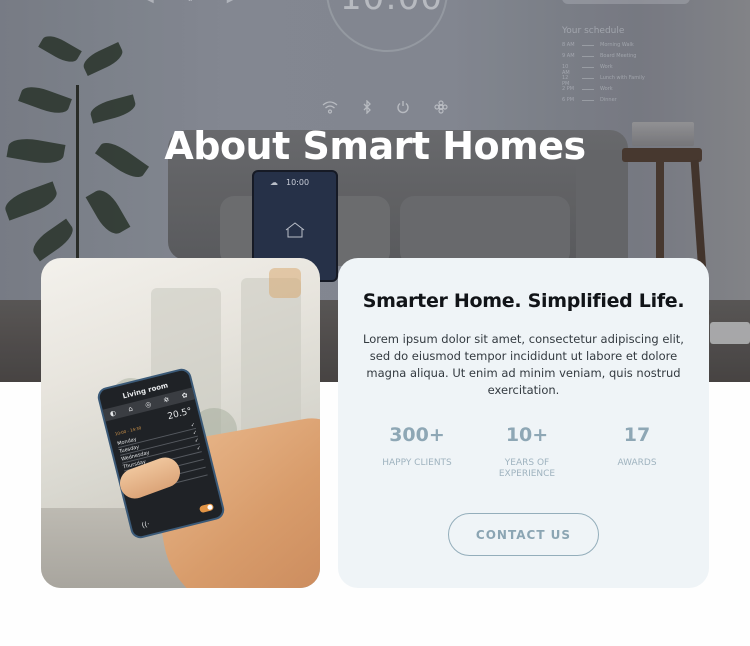 The height and width of the screenshot is (646, 750). I want to click on section-title: Smarter Home. Simplified Life., so click(523, 301).